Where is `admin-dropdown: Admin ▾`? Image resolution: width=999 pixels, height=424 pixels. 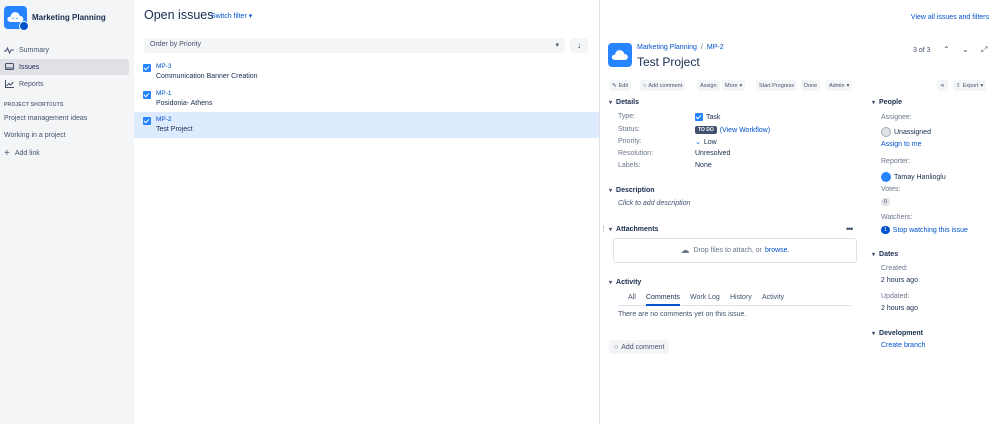
admin-dropdown: Admin ▾ is located at coordinates (839, 85).